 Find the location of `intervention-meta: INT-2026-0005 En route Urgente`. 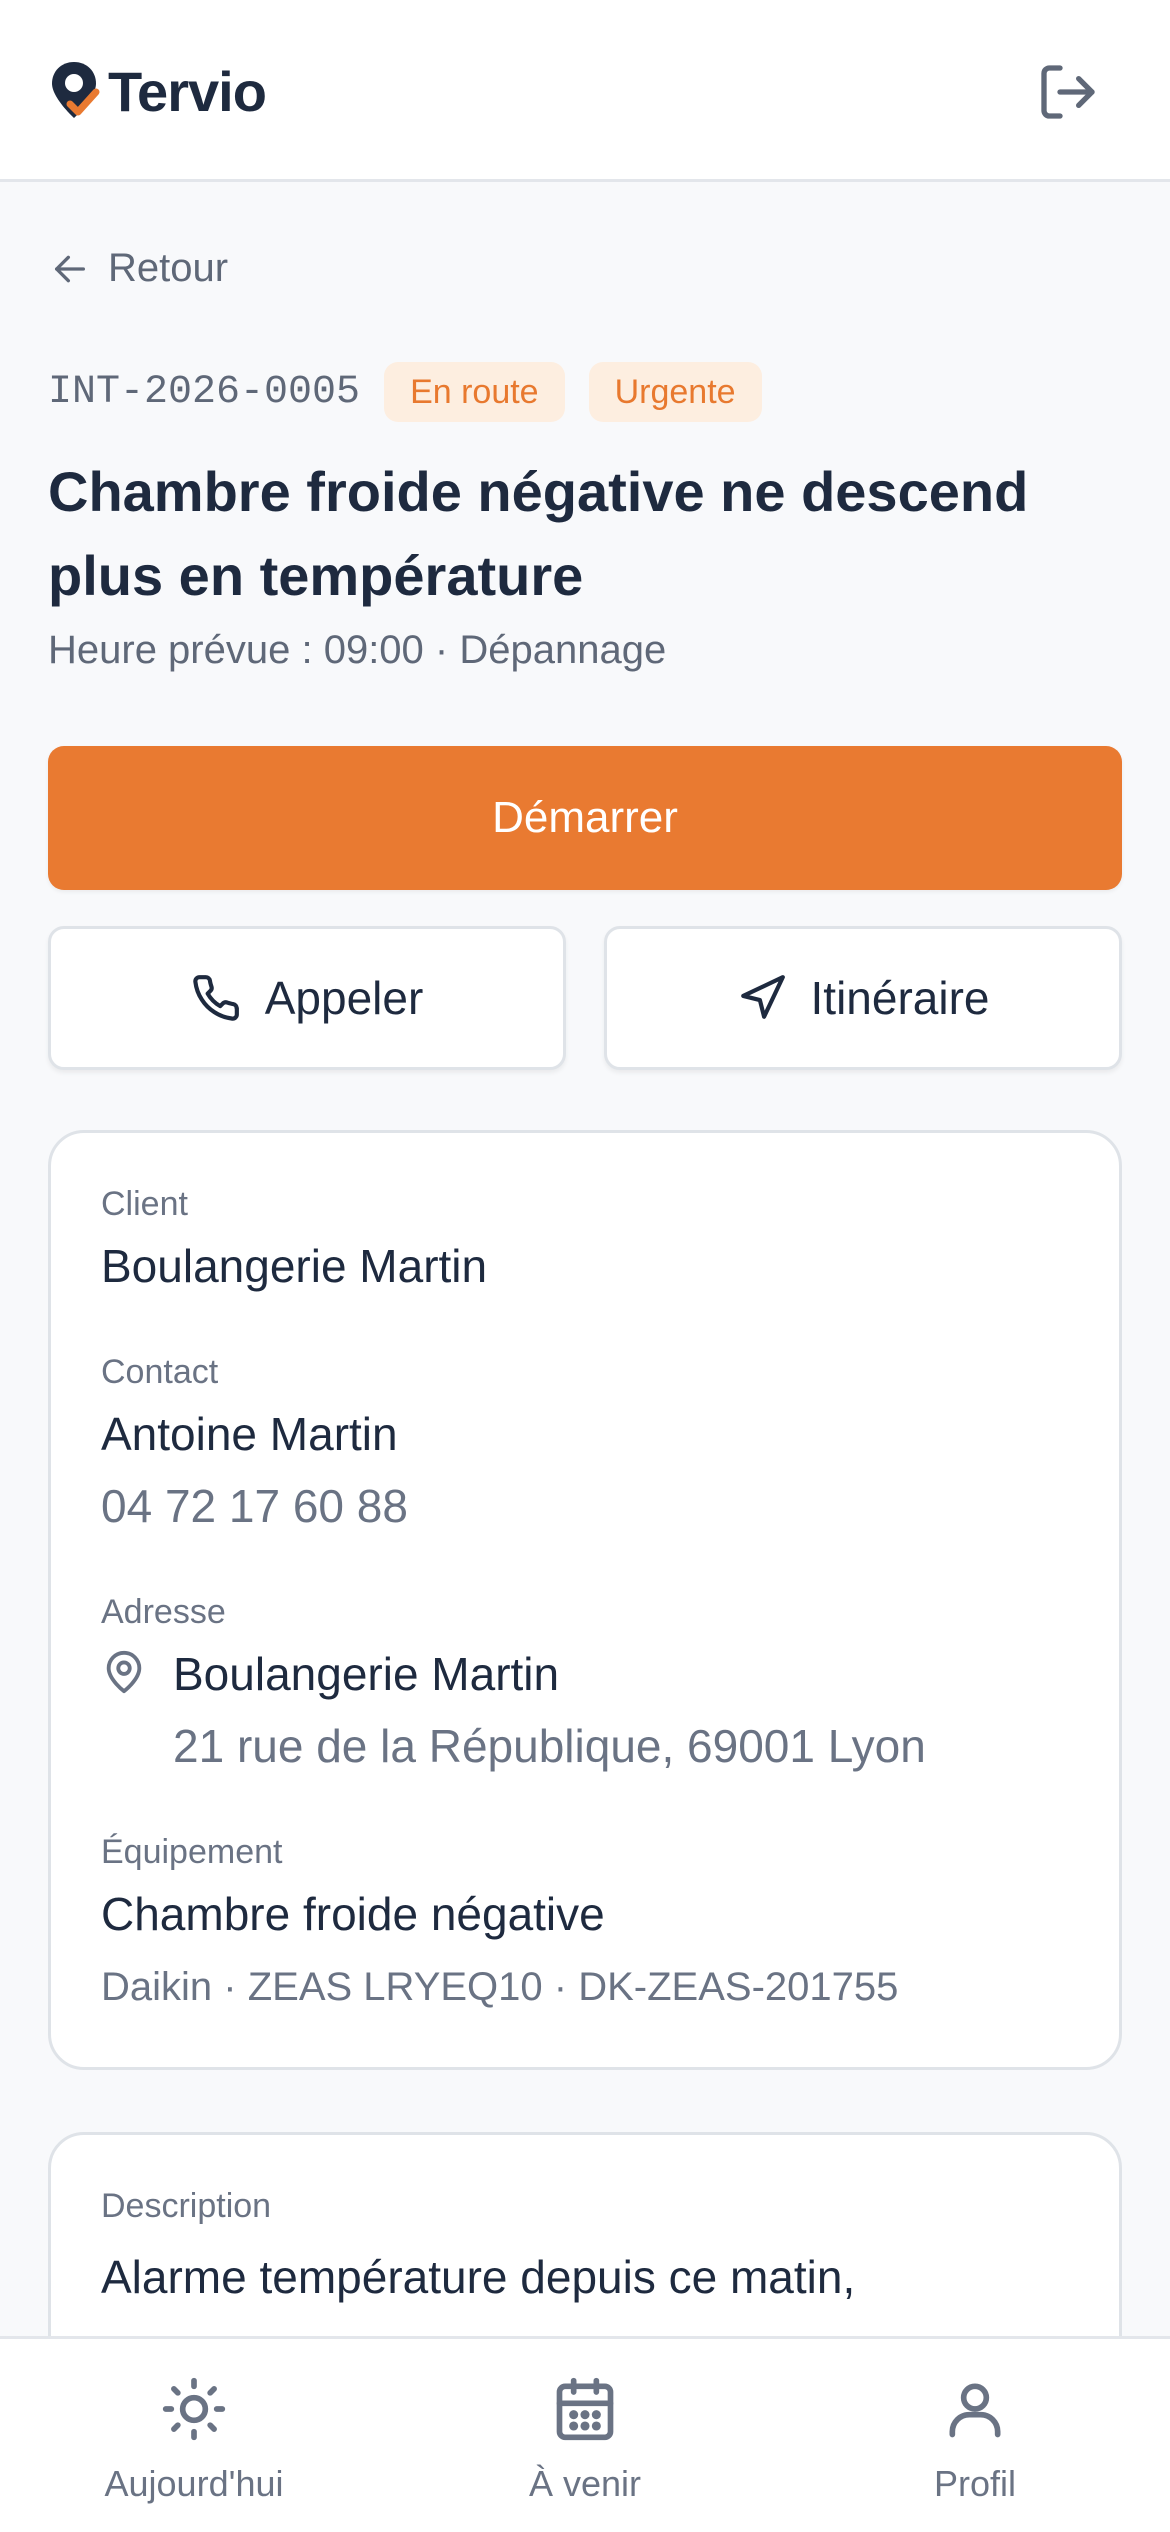

intervention-meta: INT-2026-0005 En route Urgente is located at coordinates (405, 392).